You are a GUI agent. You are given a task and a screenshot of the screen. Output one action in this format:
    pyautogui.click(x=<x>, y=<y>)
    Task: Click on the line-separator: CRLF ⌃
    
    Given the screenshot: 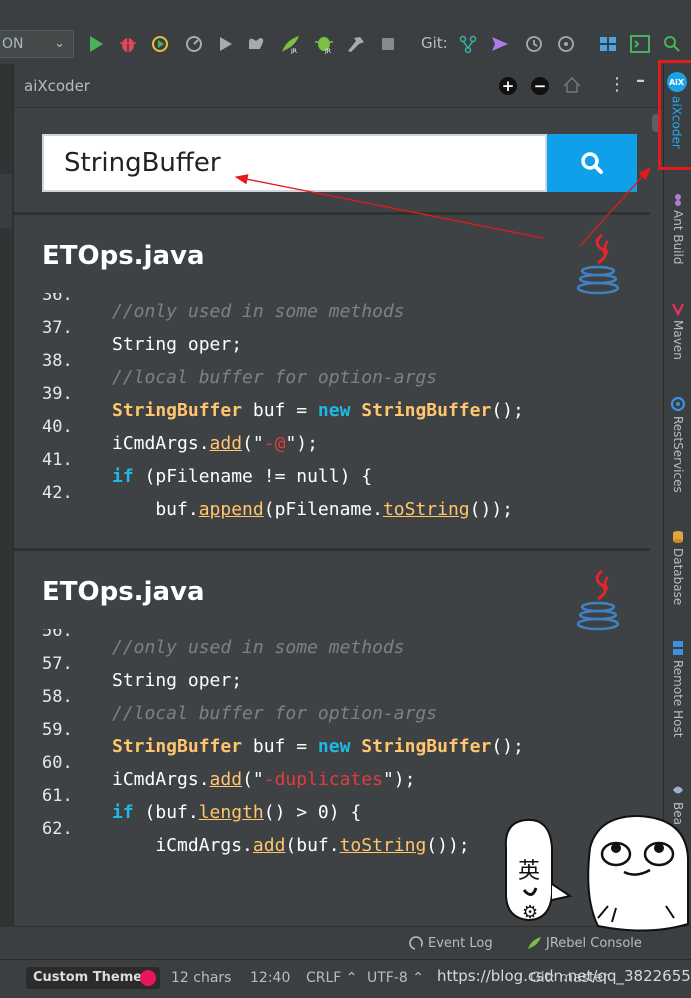 What is the action you would take?
    pyautogui.click(x=332, y=978)
    